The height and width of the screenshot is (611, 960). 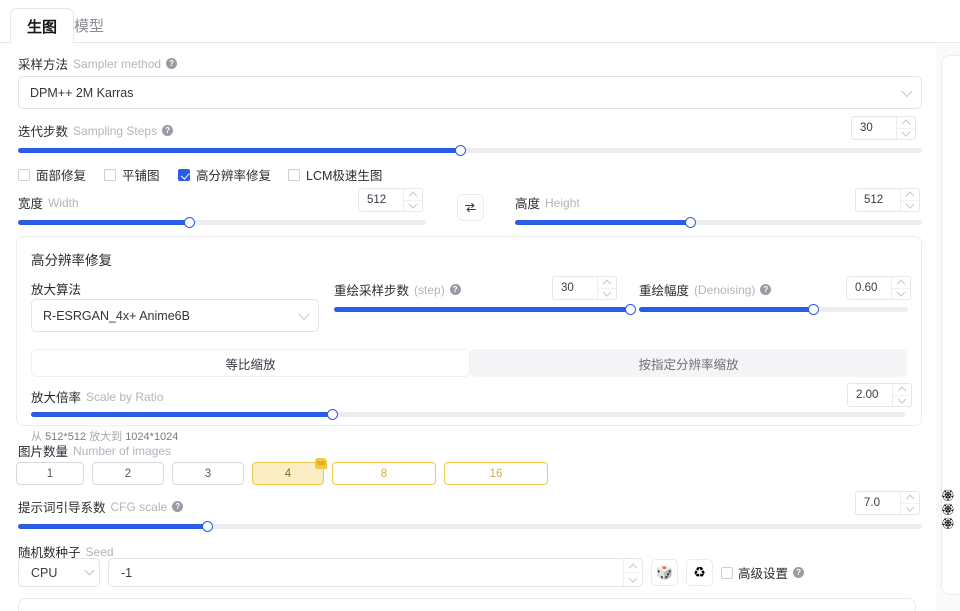 What do you see at coordinates (59, 572) in the screenshot?
I see `seed-device-select: CPU` at bounding box center [59, 572].